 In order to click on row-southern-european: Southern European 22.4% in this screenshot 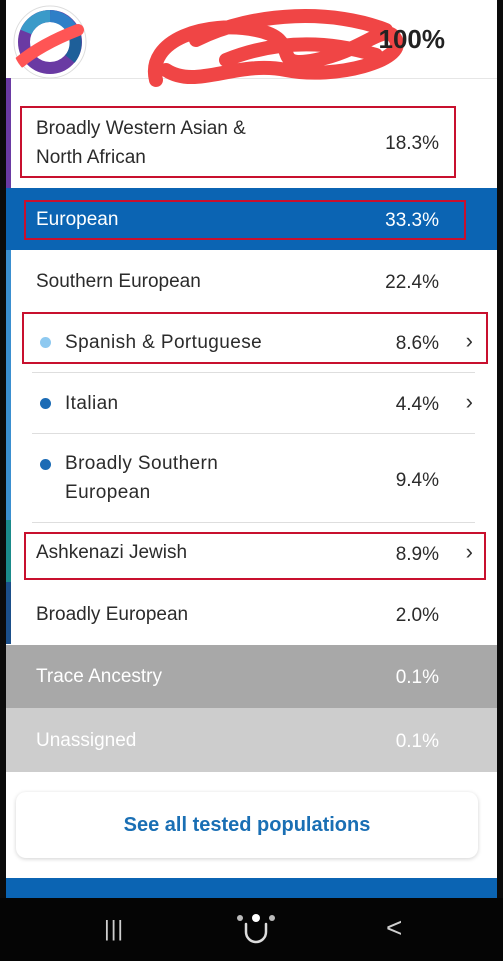, I will do `click(251, 281)`.